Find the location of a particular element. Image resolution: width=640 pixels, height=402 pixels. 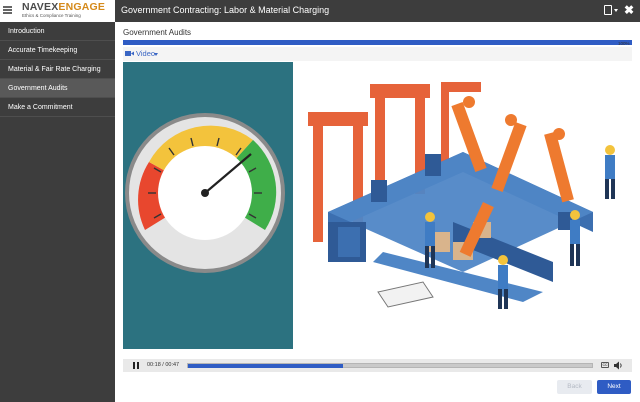

logo-navex-text: NAVEX is located at coordinates (40, 7).